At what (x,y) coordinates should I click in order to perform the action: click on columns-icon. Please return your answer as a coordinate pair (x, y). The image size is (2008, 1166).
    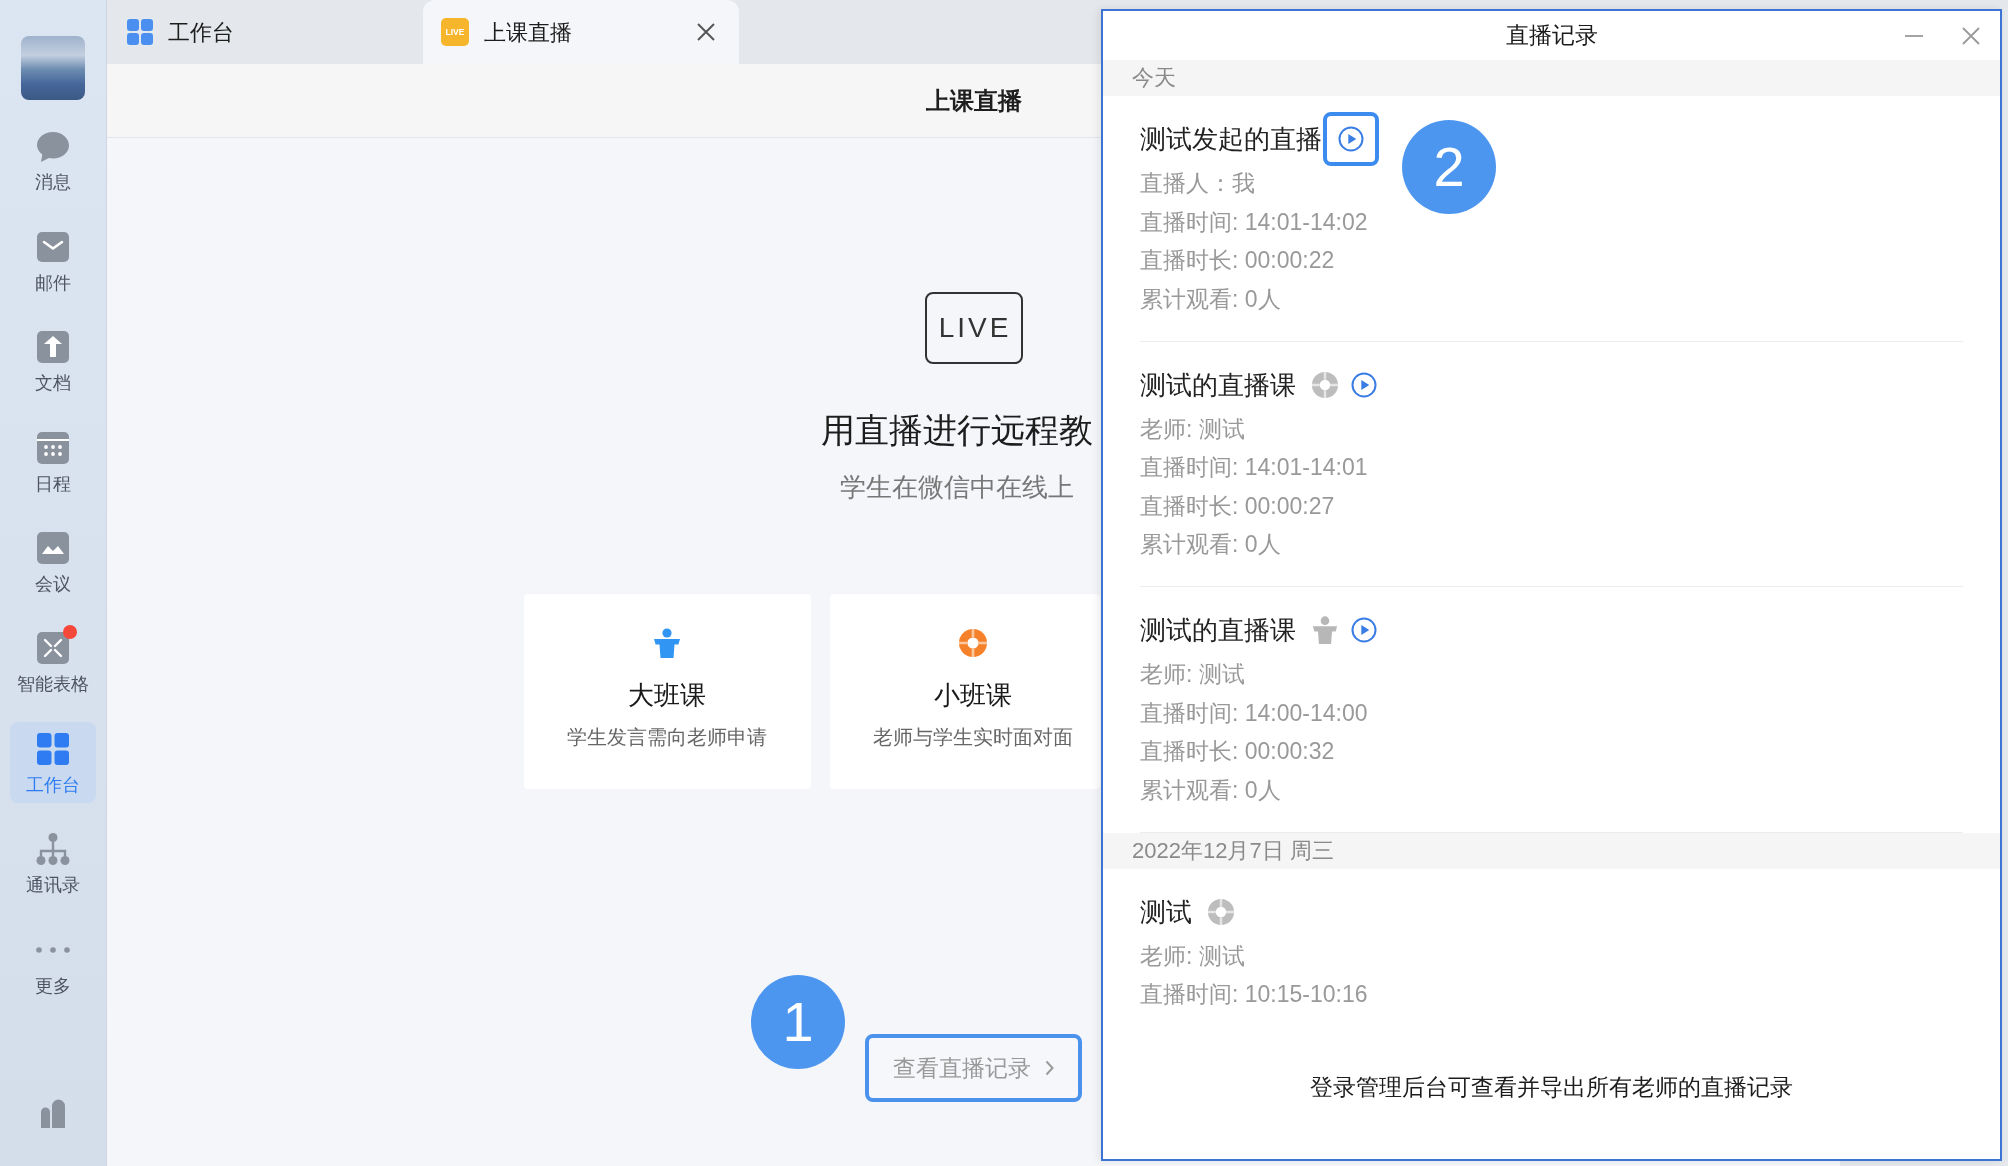
    Looking at the image, I should click on (53, 1113).